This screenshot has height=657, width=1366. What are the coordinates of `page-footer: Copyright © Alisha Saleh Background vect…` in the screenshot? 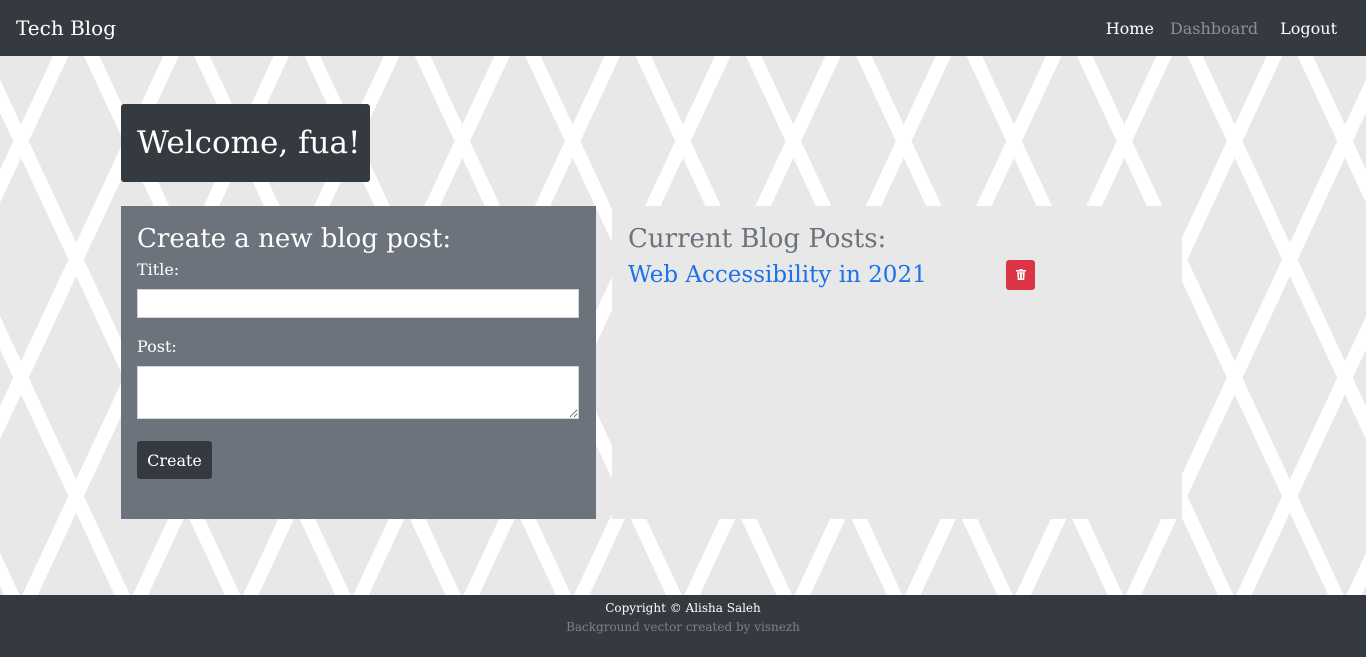 It's located at (683, 626).